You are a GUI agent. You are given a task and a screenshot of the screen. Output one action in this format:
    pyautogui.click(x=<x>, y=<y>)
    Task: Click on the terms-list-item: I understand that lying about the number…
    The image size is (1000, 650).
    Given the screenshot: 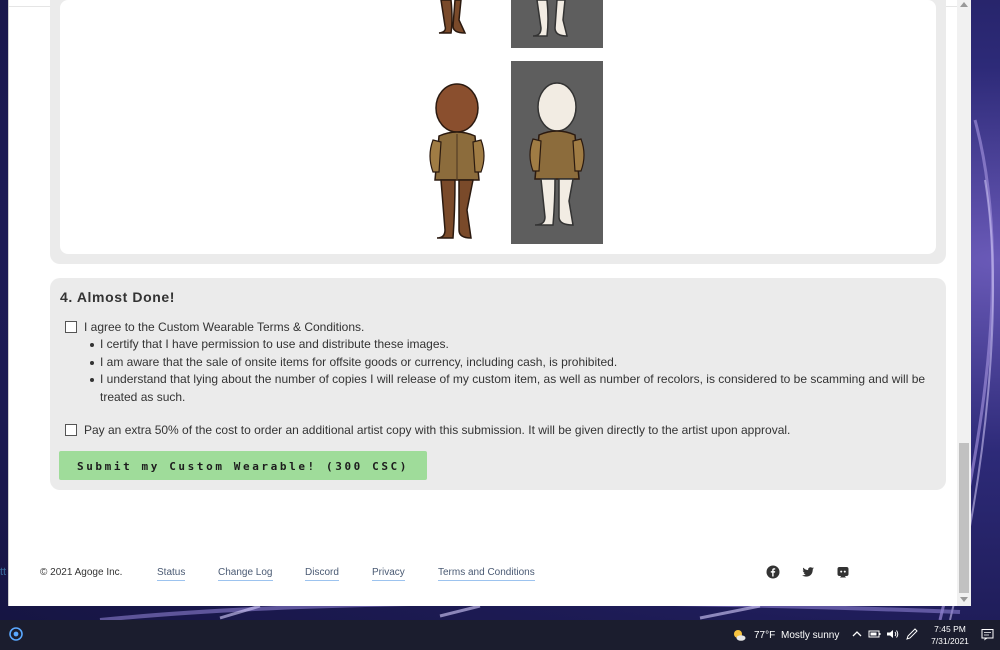 What is the action you would take?
    pyautogui.click(x=510, y=388)
    